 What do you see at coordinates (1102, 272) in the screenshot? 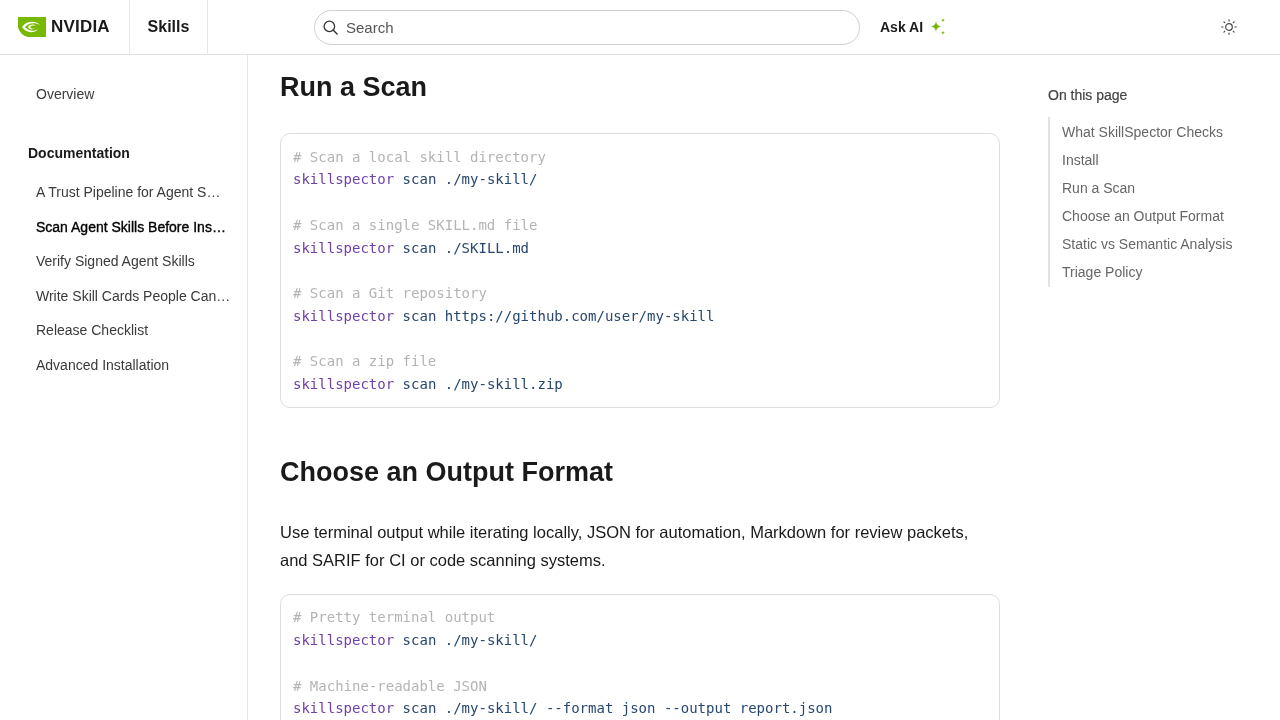
I see `toc-link: Triage Policy` at bounding box center [1102, 272].